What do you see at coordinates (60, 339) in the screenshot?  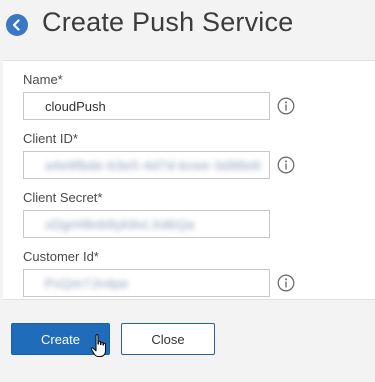 I see `create-button: Create` at bounding box center [60, 339].